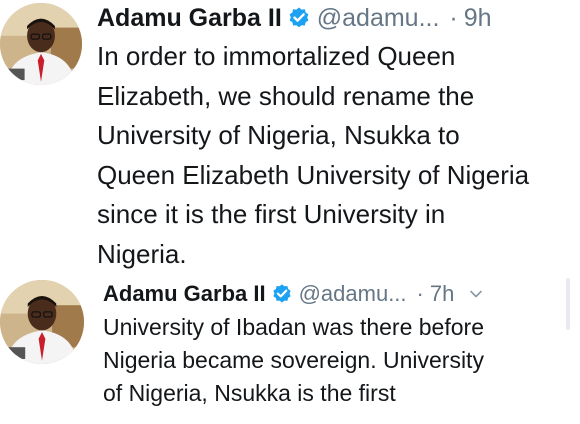 This screenshot has height=424, width=580. What do you see at coordinates (293, 360) in the screenshot?
I see `tweet-text-line: Nigeria became sovereign. University` at bounding box center [293, 360].